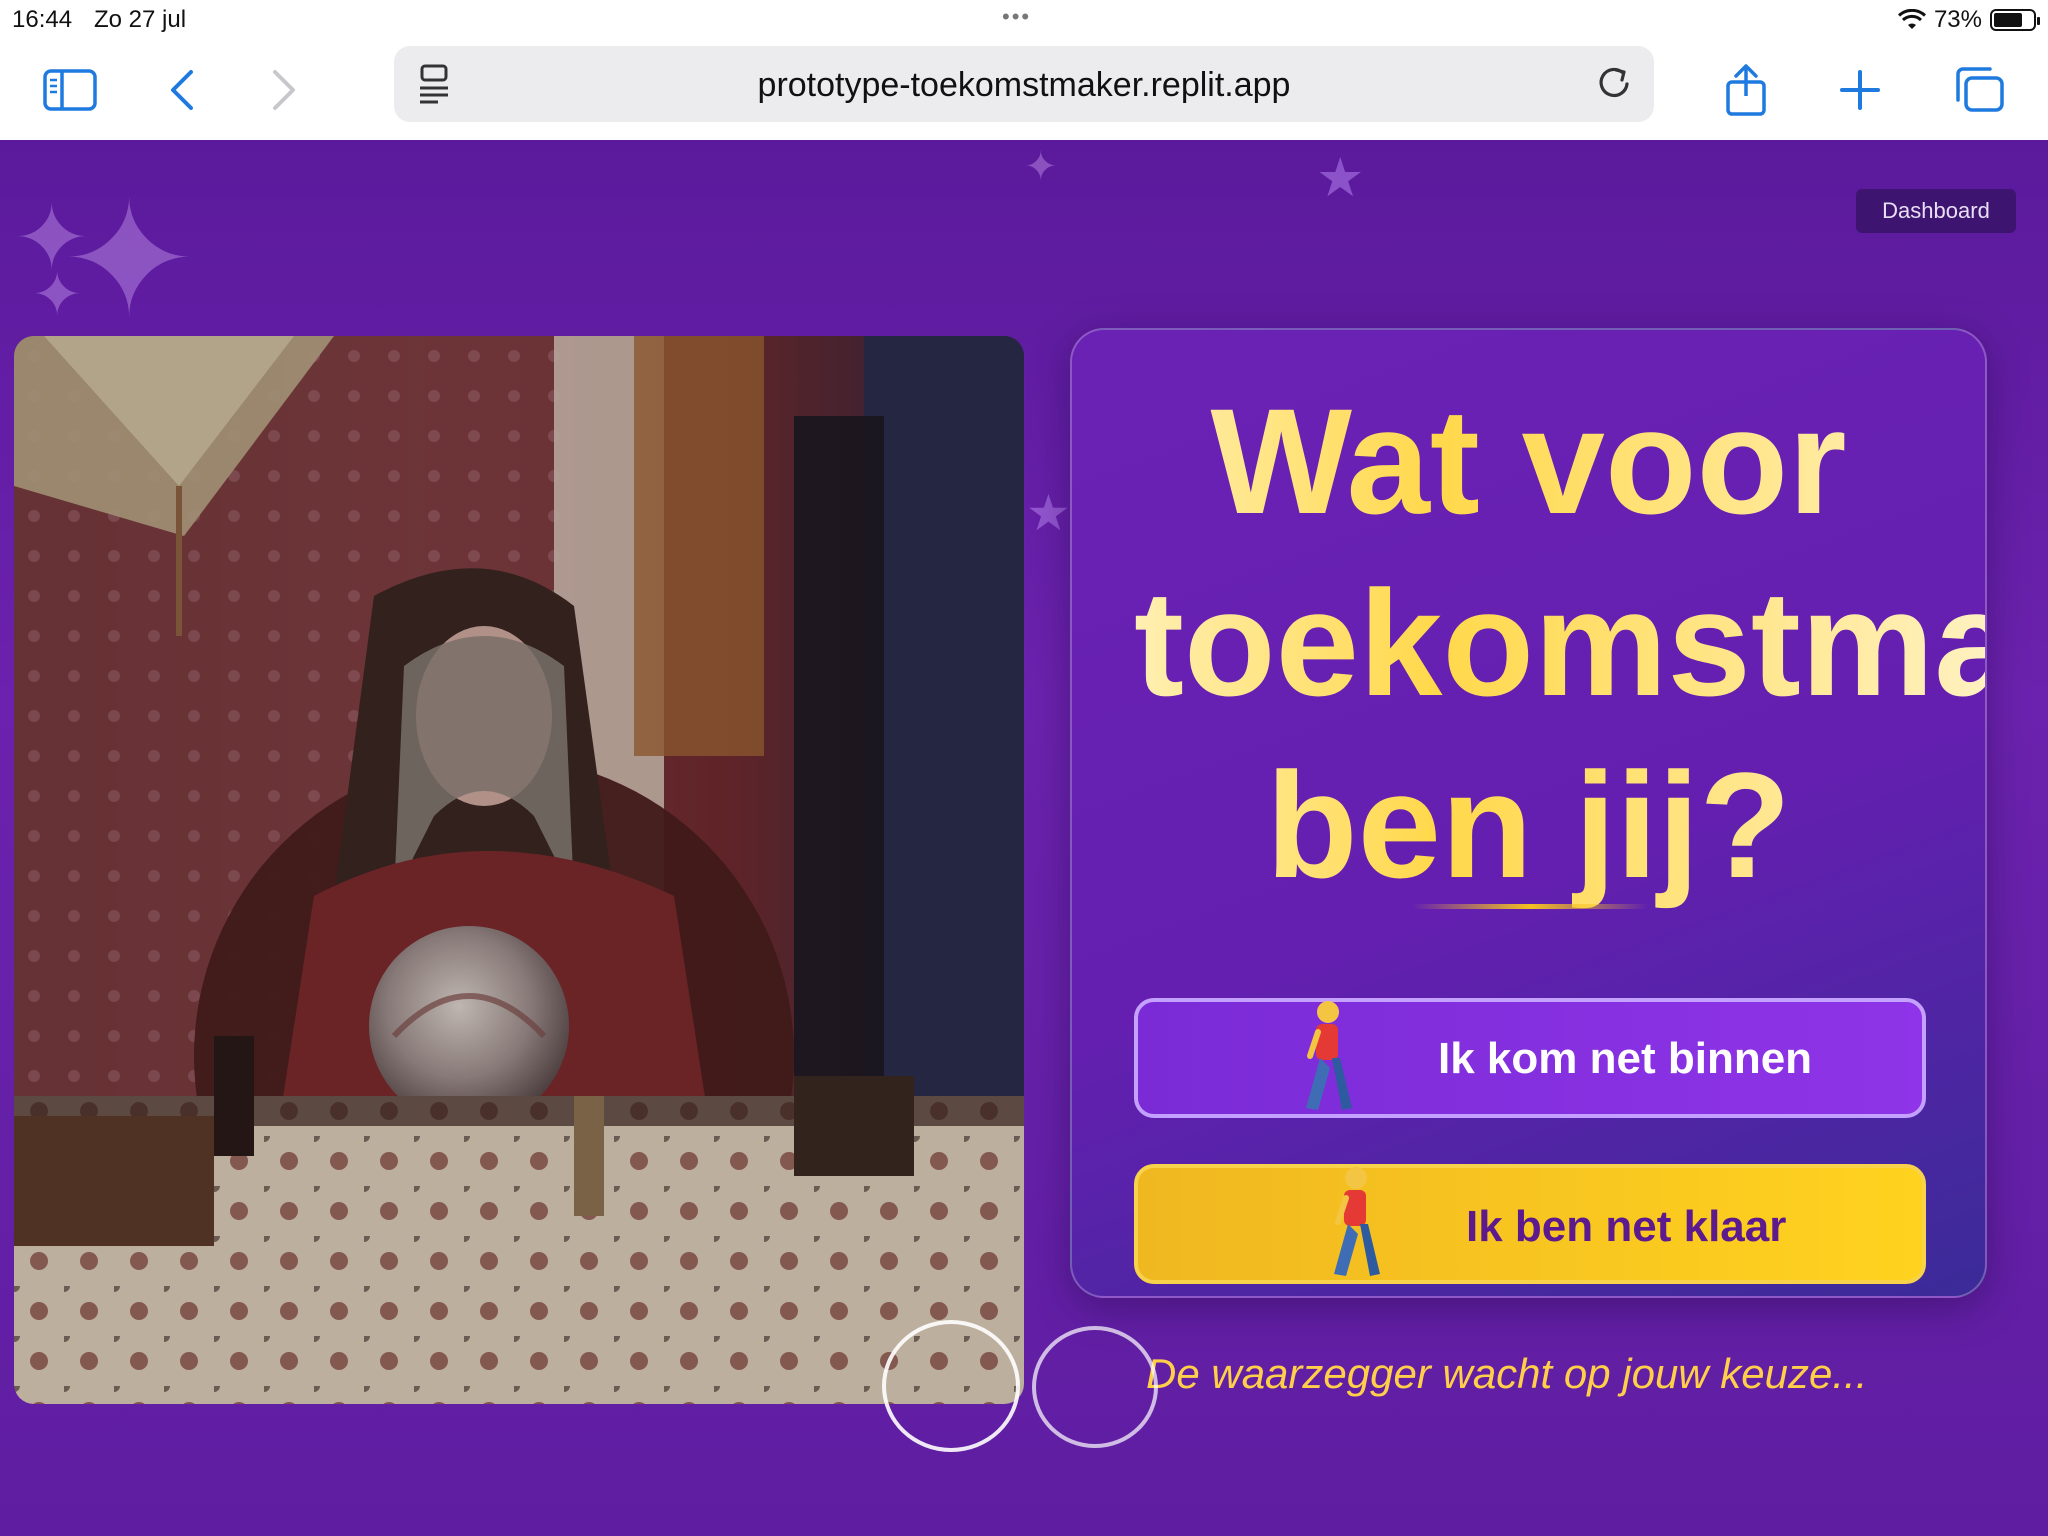 This screenshot has width=2048, height=1536. I want to click on enter-button-label: Ik kom net binnen, so click(1625, 1058).